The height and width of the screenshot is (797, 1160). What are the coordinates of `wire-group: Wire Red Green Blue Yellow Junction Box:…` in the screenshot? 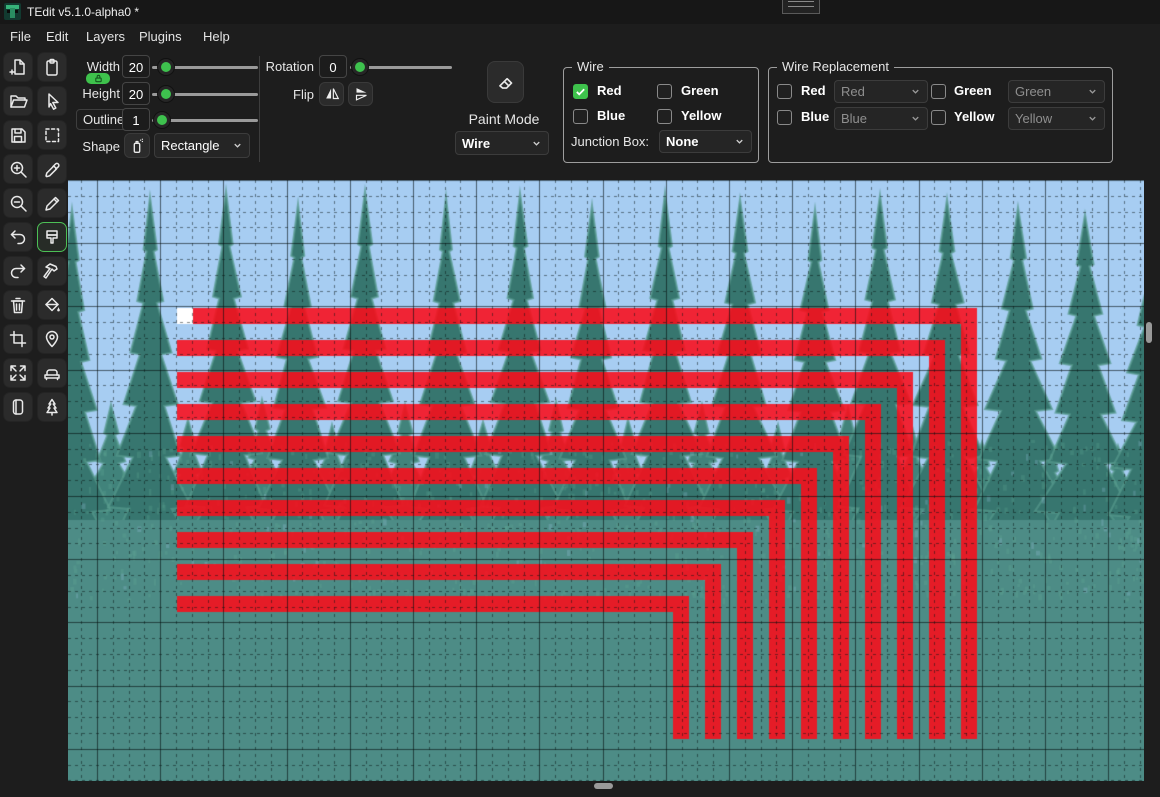 It's located at (661, 111).